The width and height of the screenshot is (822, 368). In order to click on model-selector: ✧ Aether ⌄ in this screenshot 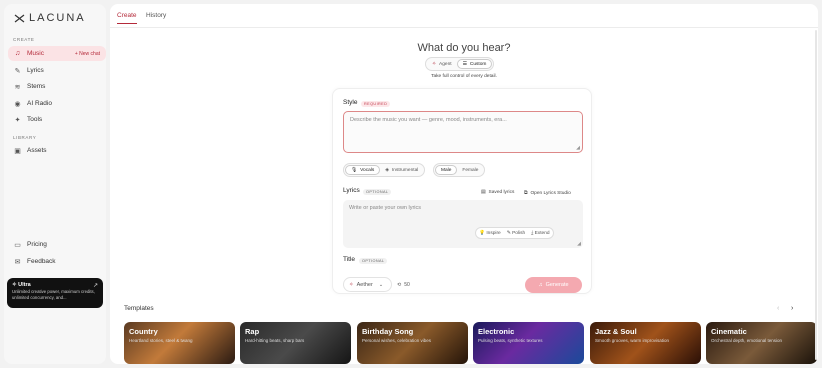, I will do `click(367, 284)`.